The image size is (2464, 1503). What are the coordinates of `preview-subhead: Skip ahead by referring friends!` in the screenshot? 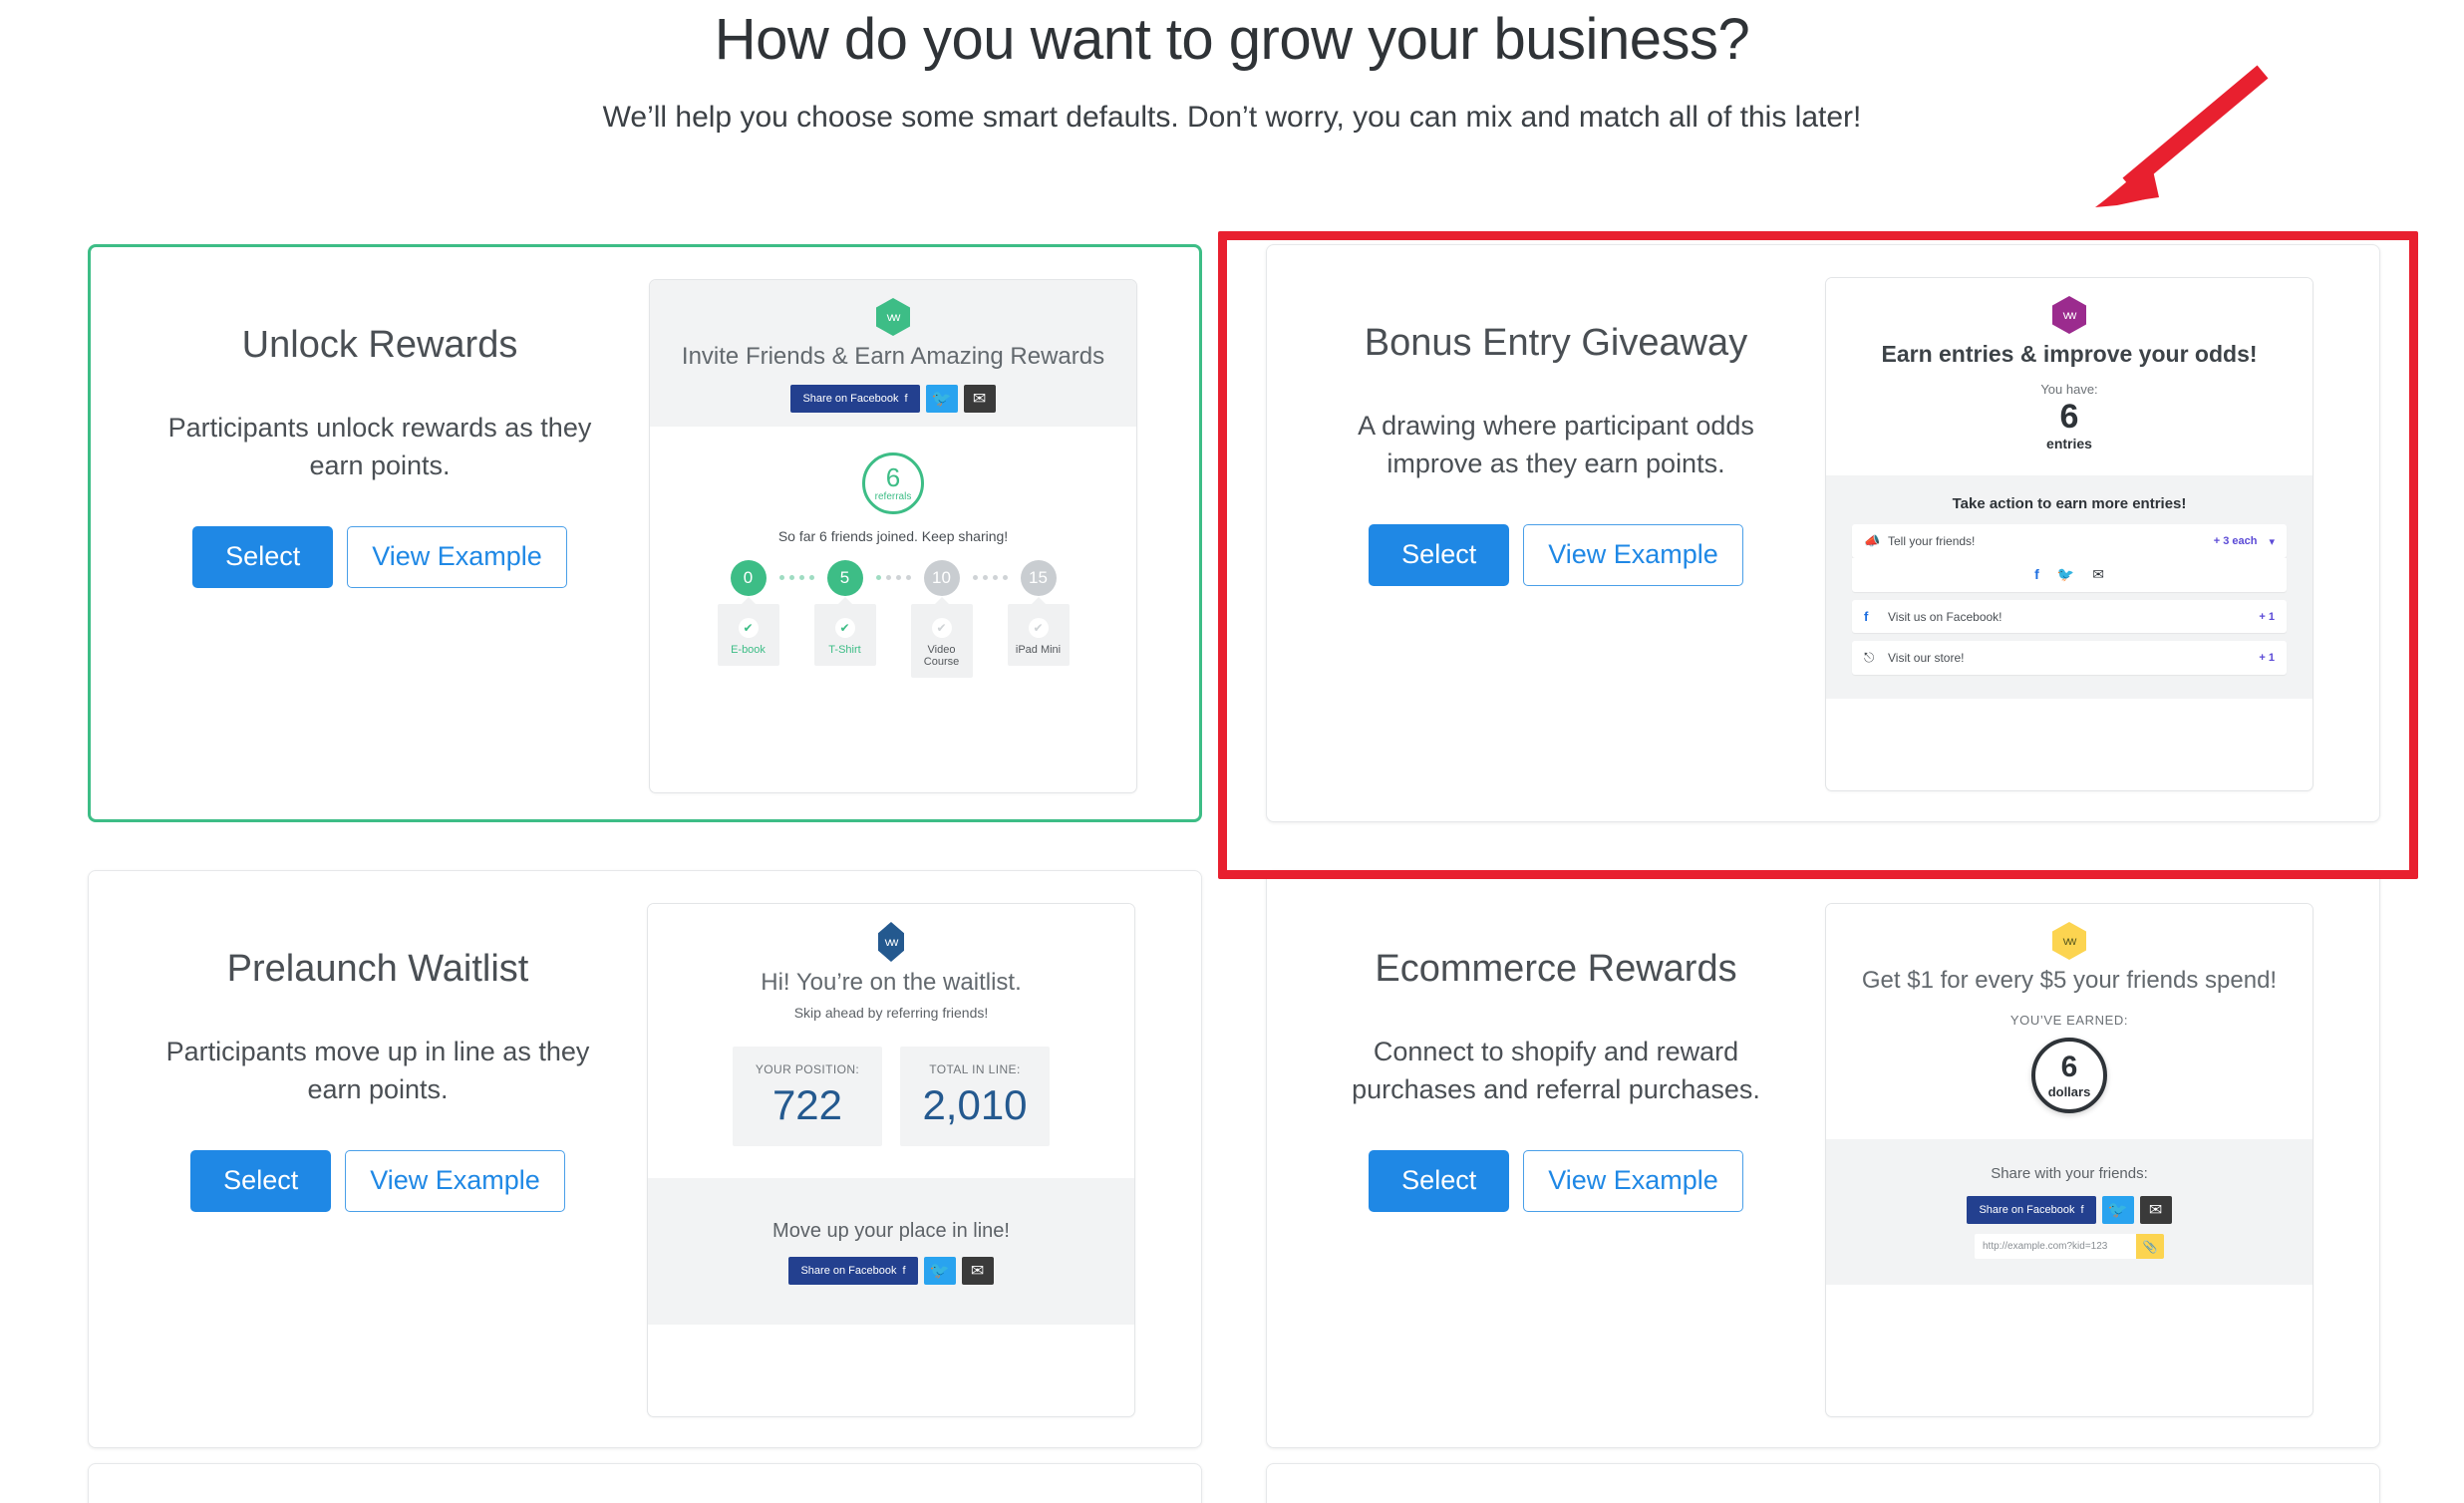 It's located at (891, 1014).